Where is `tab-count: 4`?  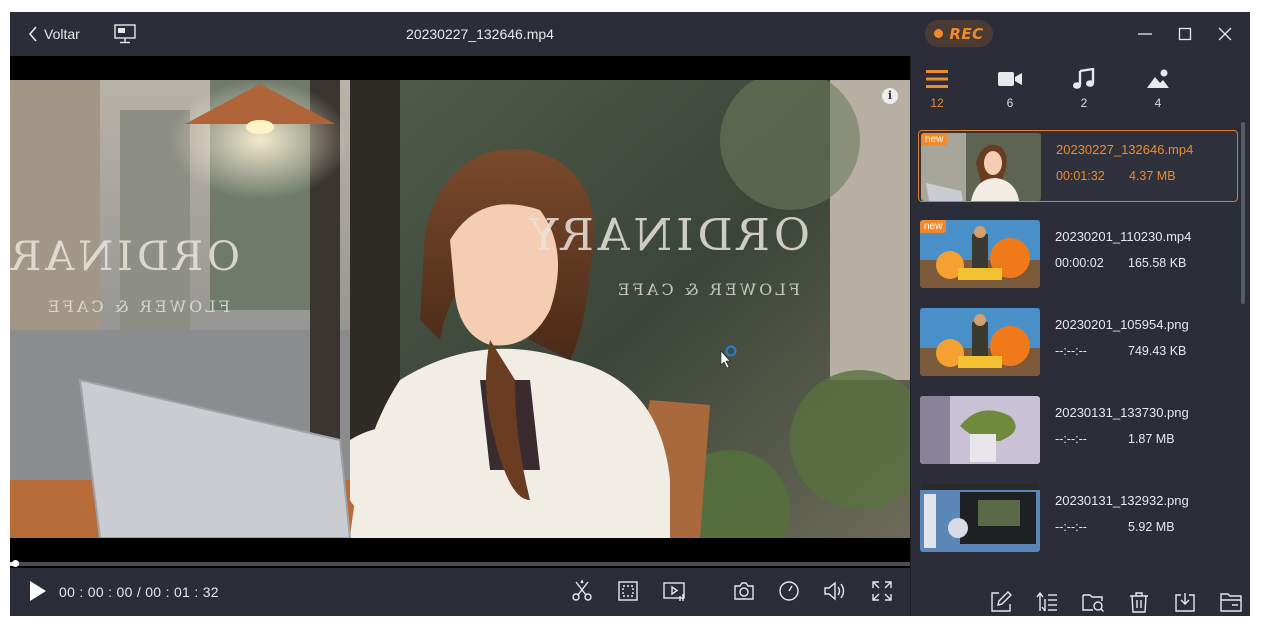
tab-count: 4 is located at coordinates (1158, 103).